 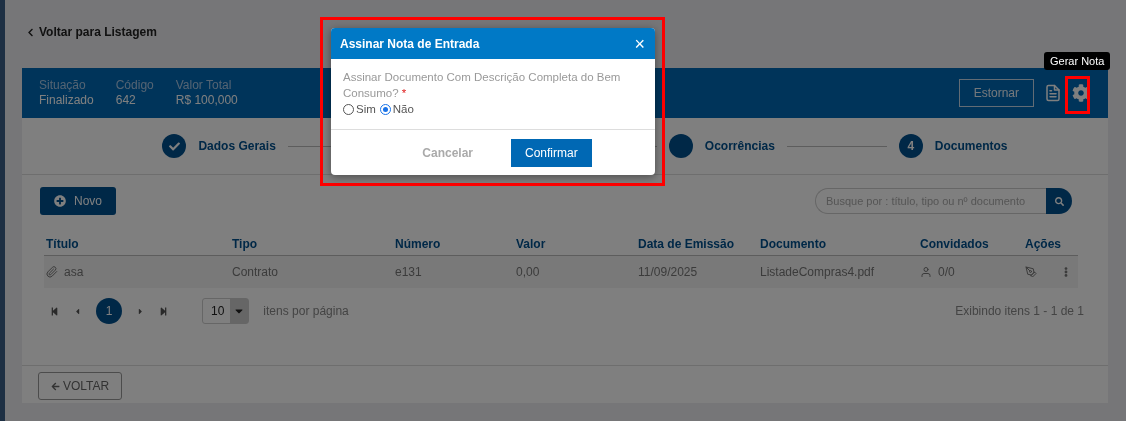 What do you see at coordinates (1081, 93) in the screenshot?
I see `settings-icon` at bounding box center [1081, 93].